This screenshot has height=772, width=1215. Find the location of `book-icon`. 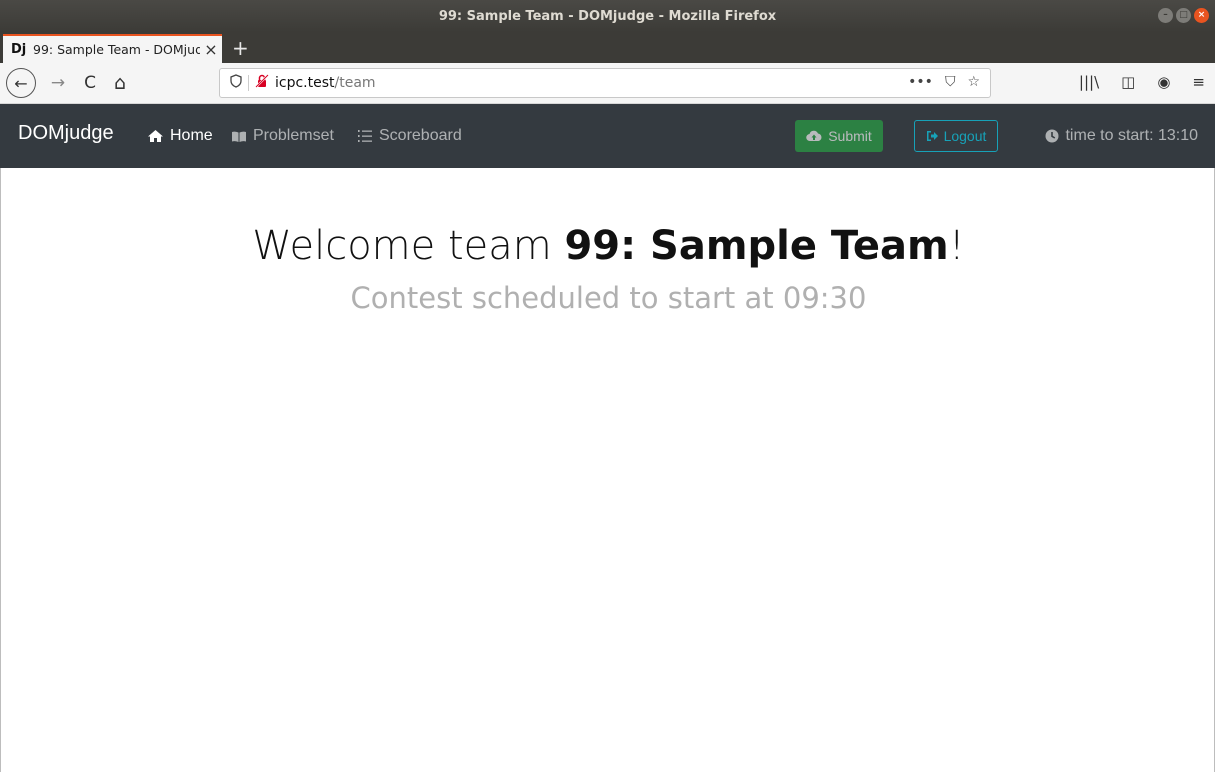

book-icon is located at coordinates (239, 136).